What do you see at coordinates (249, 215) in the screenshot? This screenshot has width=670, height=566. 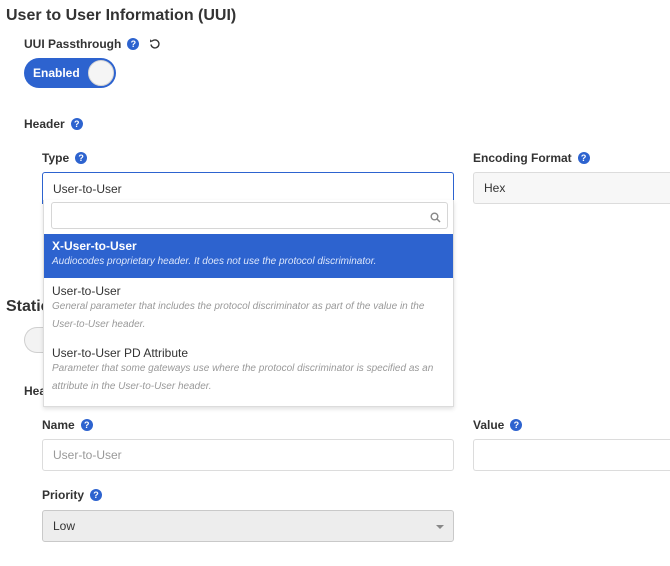 I see `dropdown-search-input` at bounding box center [249, 215].